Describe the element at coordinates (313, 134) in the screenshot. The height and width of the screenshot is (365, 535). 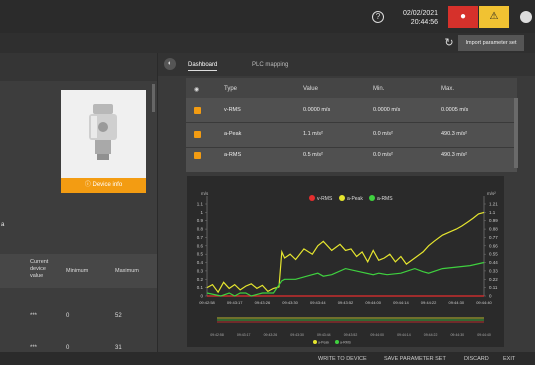
I see `cell-value: 1.1 m/s²` at that location.